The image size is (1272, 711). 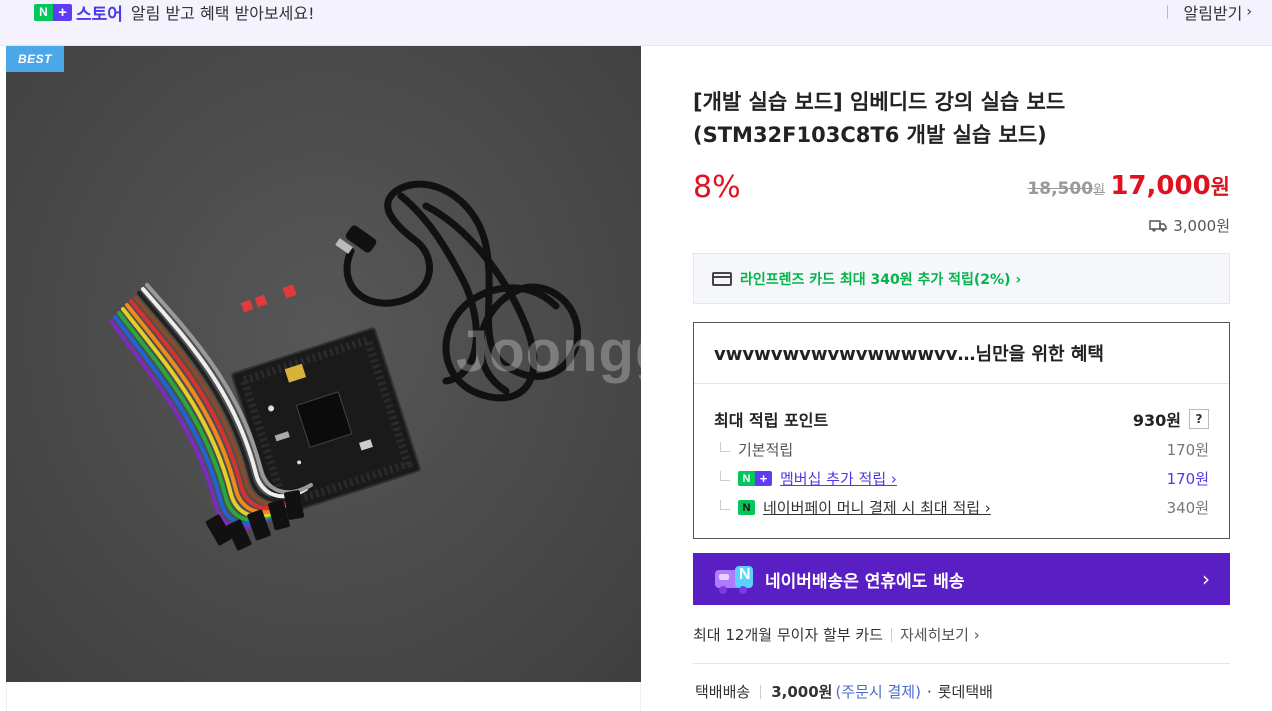 I want to click on shipping-fee-value: 3,000원, so click(x=1201, y=226).